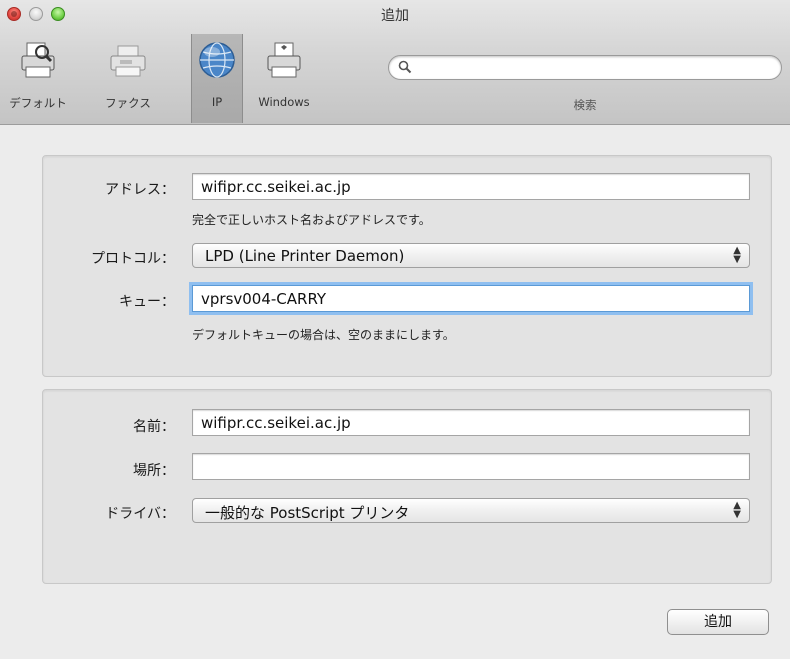 The image size is (790, 659). What do you see at coordinates (323, 335) in the screenshot?
I see `queue-hint: デフォルトキューの場合は、空のままにします。` at bounding box center [323, 335].